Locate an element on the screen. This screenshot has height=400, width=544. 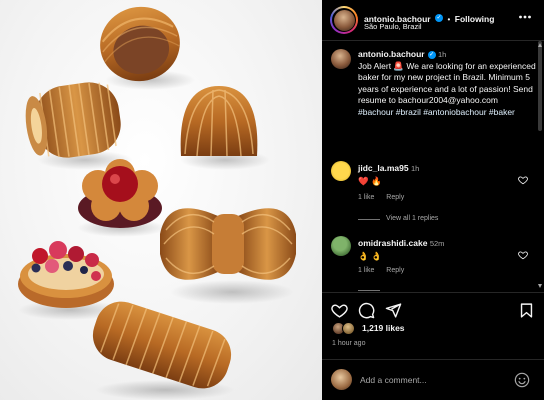
post-location: São Paulo, Brazil is located at coordinates (393, 26).